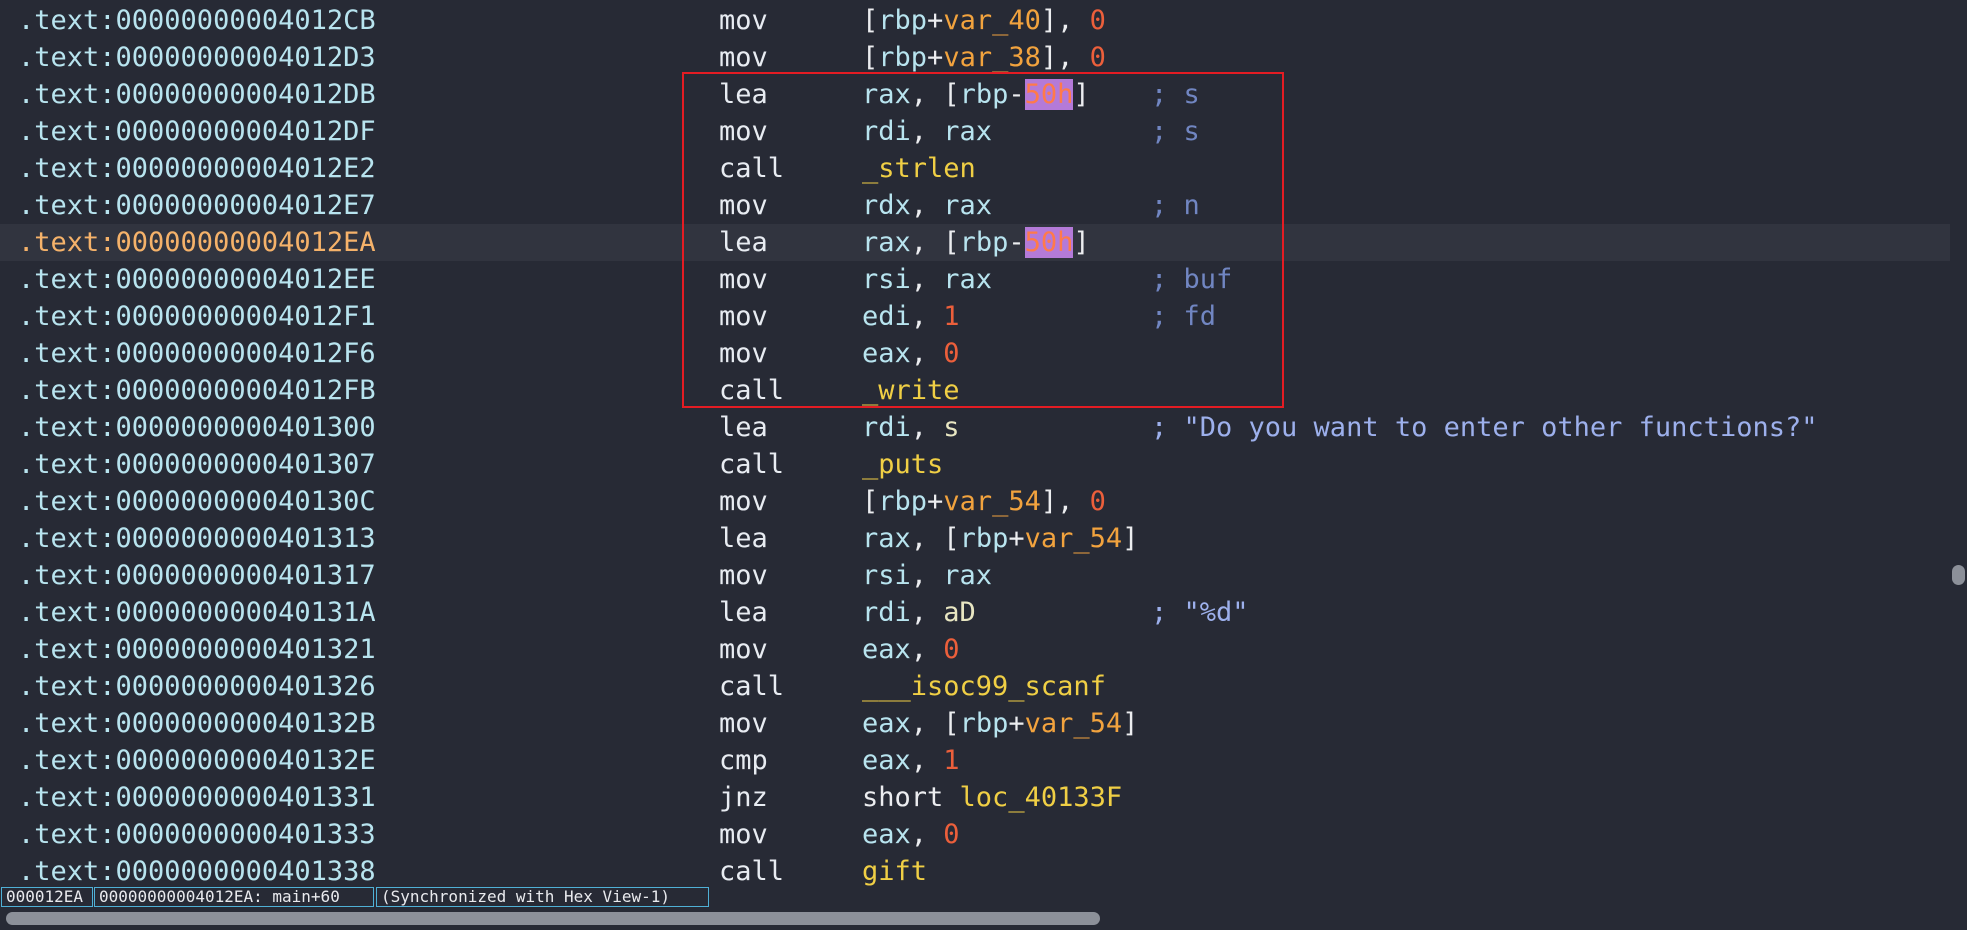  Describe the element at coordinates (927, 205) in the screenshot. I see `instruction-operands: rdx, rax` at that location.